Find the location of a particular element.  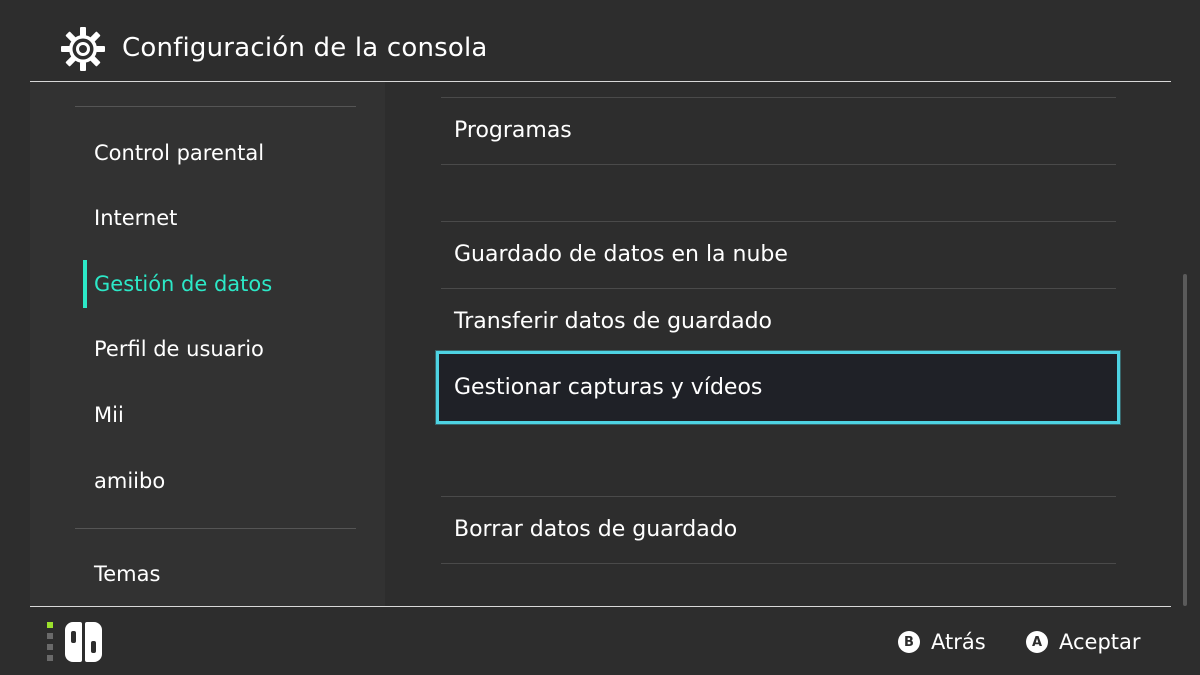

sidebar-item-label: Mii is located at coordinates (109, 415).